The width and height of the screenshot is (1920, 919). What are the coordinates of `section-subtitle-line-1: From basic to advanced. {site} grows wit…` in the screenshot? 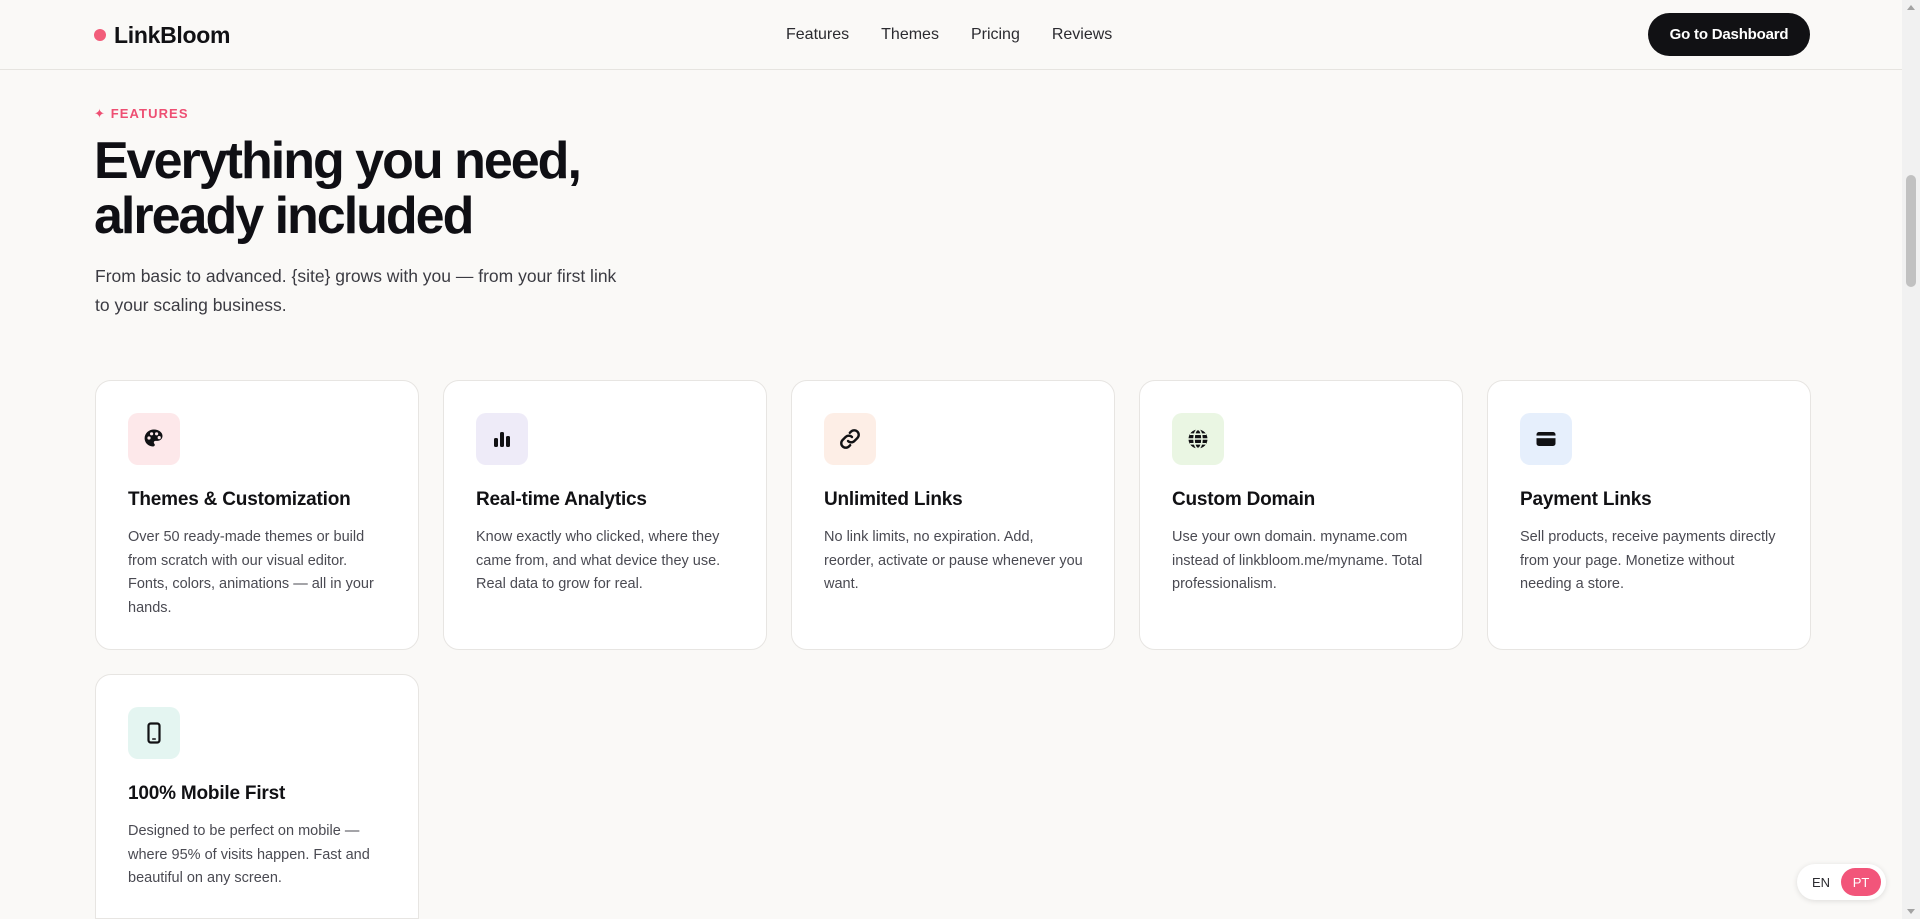 It's located at (356, 276).